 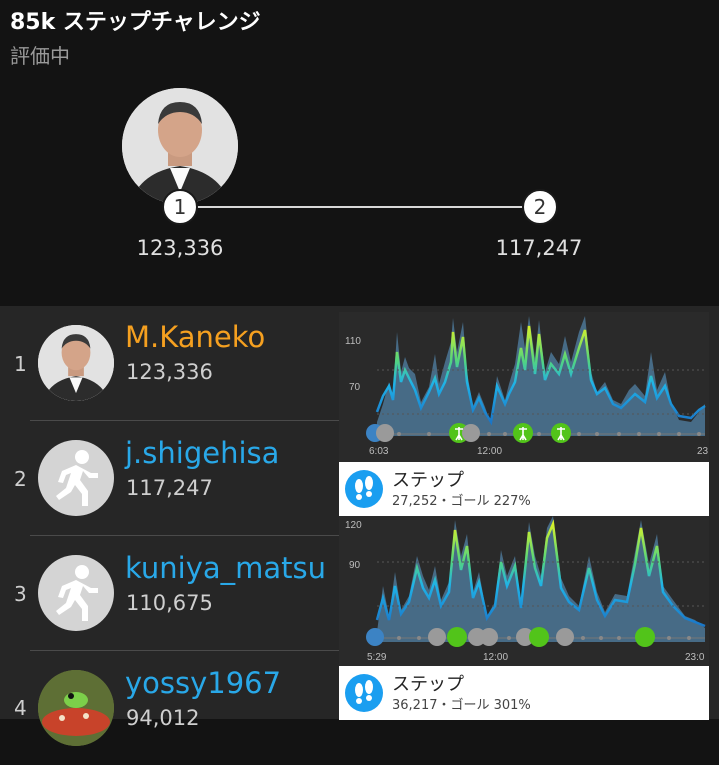 I want to click on x-tick-label: 5:29, so click(x=377, y=657).